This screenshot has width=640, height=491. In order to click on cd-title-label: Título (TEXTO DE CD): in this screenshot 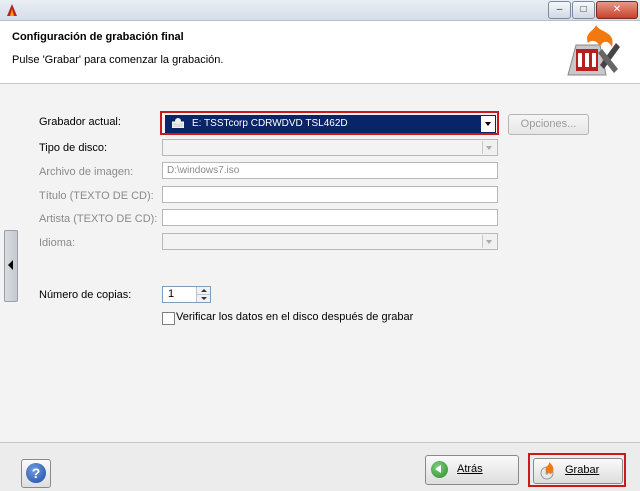, I will do `click(96, 196)`.